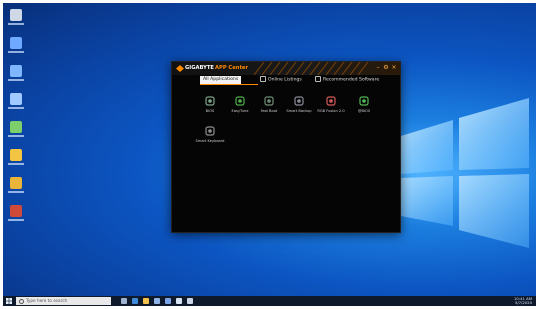 This screenshot has height=309, width=539. Describe the element at coordinates (210, 101) in the screenshot. I see `bios-icon` at that location.